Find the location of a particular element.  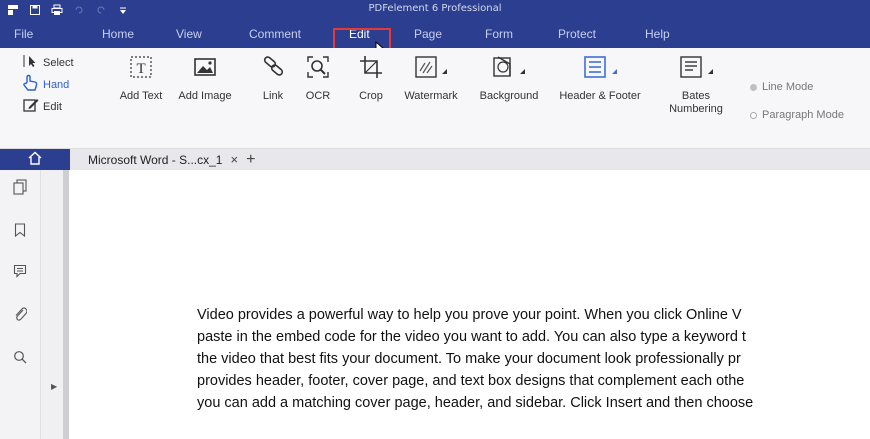

ocr-button: OCR is located at coordinates (318, 78).